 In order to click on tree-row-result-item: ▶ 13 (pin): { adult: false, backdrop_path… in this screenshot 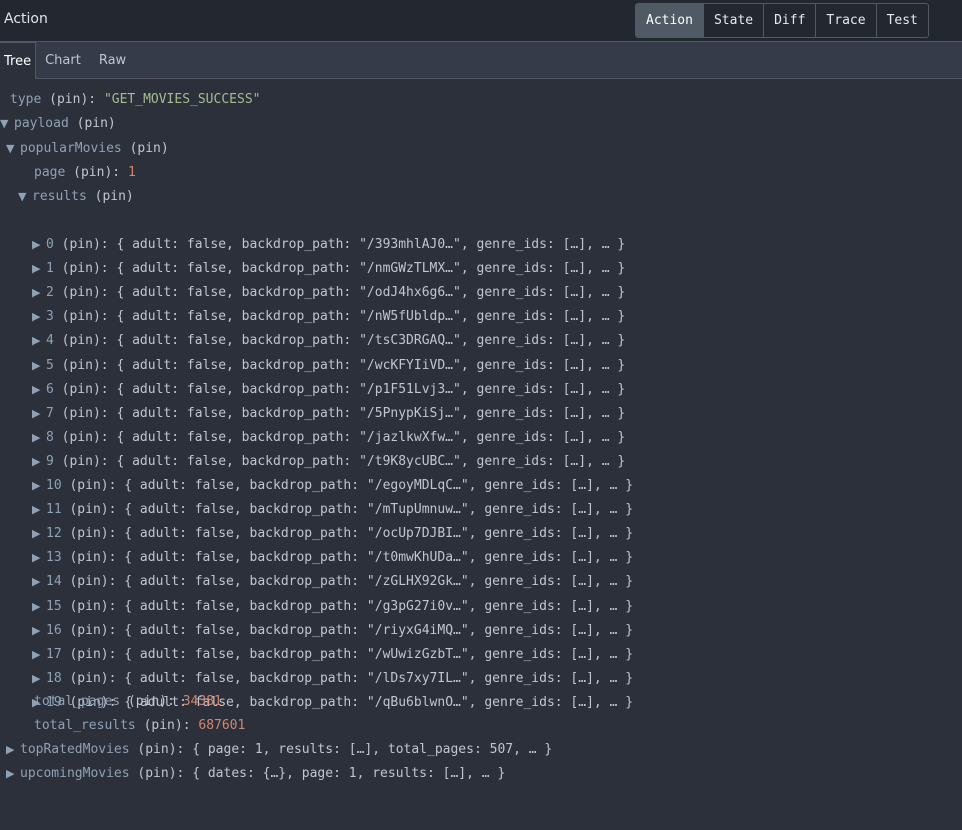, I will do `click(332, 558)`.